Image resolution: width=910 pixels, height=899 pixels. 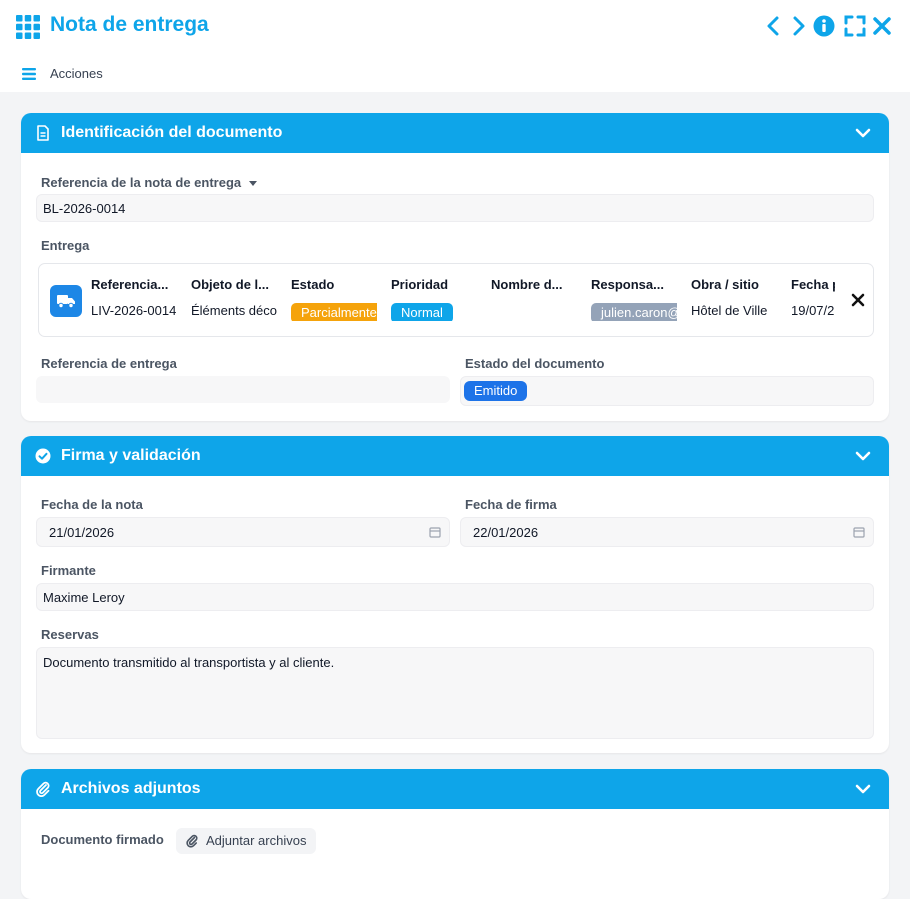 What do you see at coordinates (134, 310) in the screenshot?
I see `delivery-cell-reference: LIV-2026-0014` at bounding box center [134, 310].